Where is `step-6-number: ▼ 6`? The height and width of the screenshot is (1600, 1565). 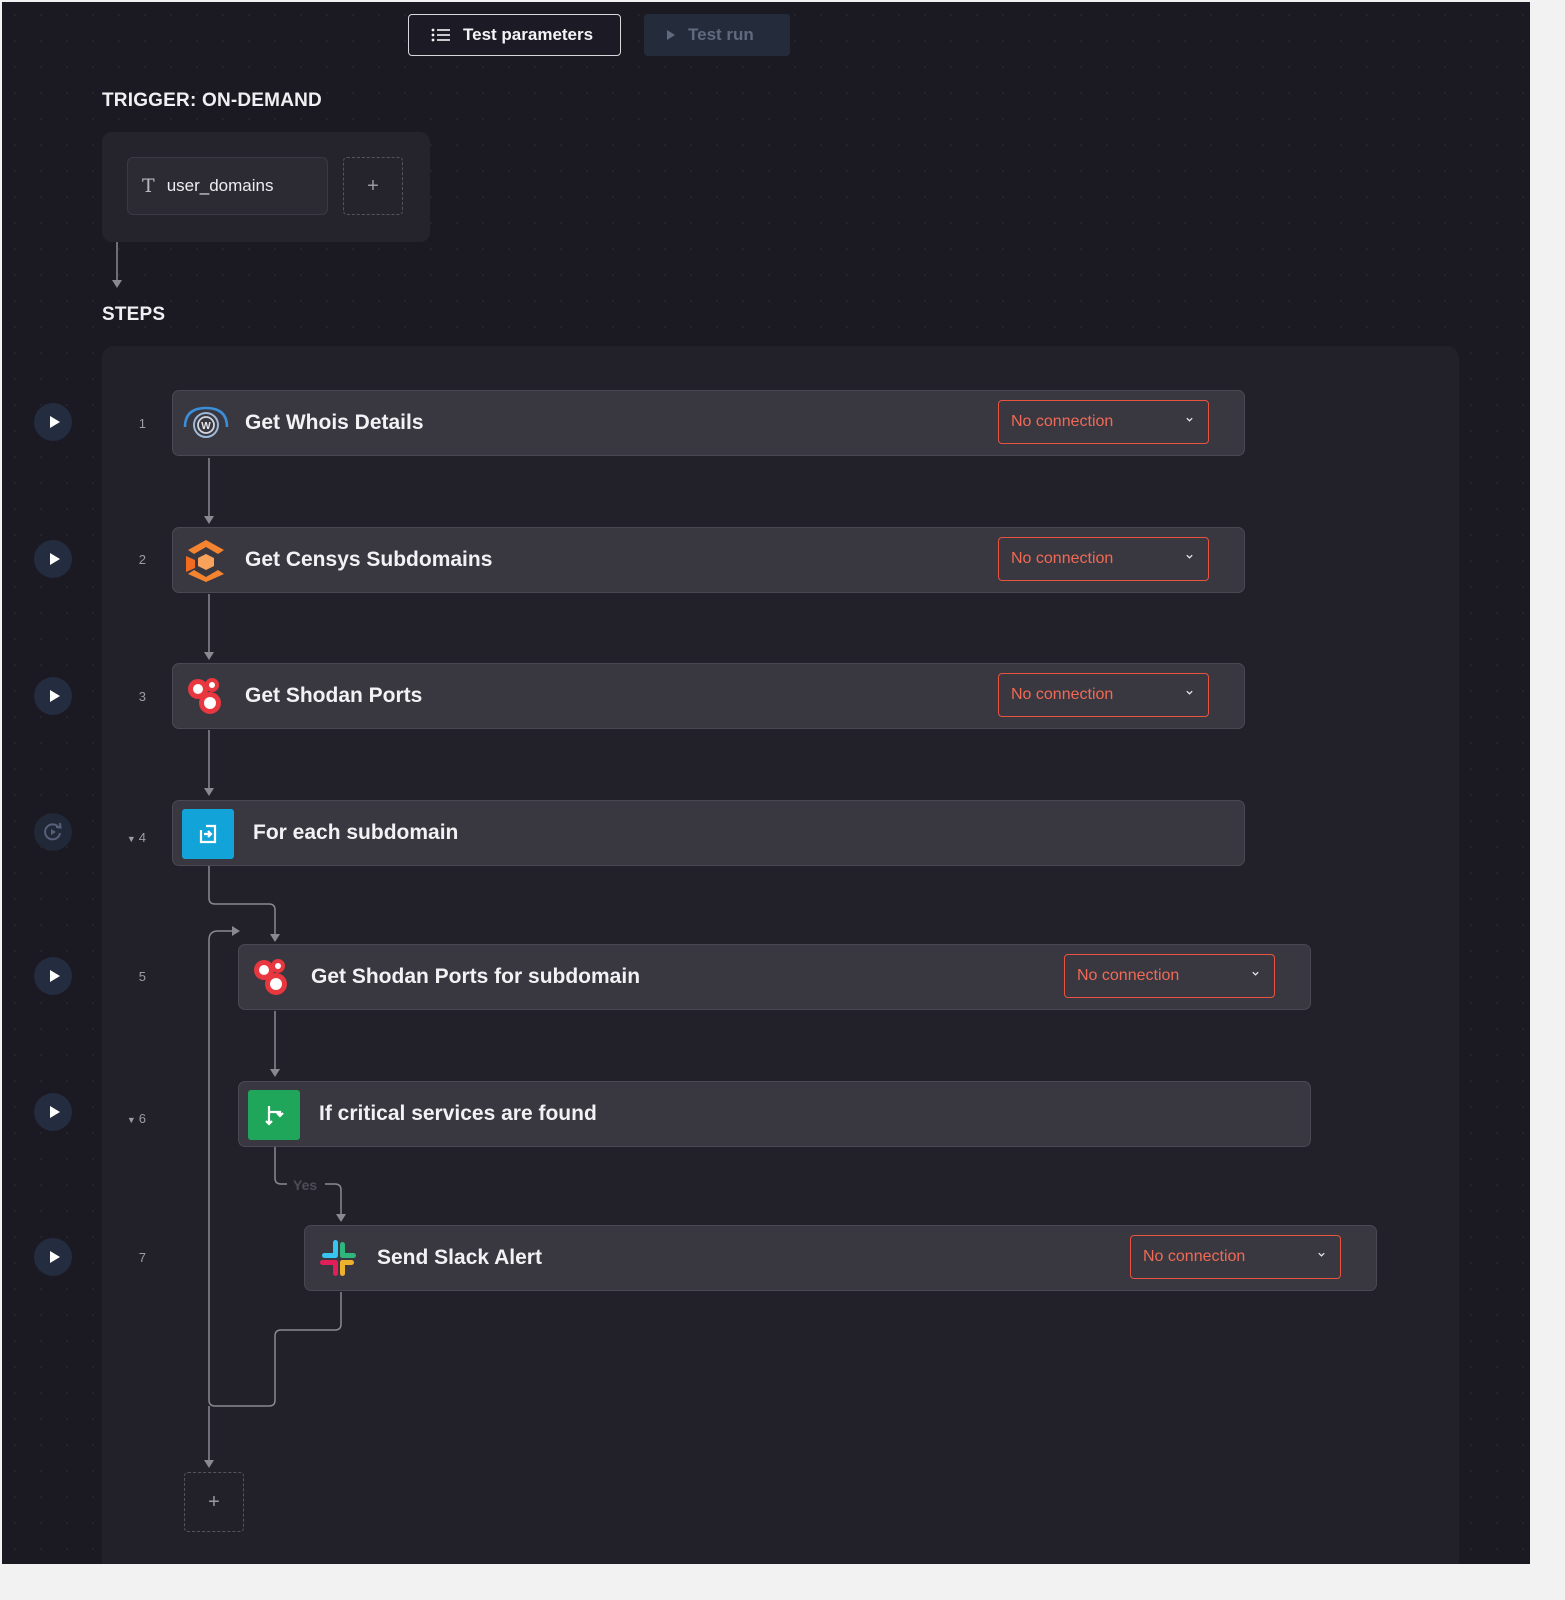
step-6-number: ▼ 6 is located at coordinates (126, 1118).